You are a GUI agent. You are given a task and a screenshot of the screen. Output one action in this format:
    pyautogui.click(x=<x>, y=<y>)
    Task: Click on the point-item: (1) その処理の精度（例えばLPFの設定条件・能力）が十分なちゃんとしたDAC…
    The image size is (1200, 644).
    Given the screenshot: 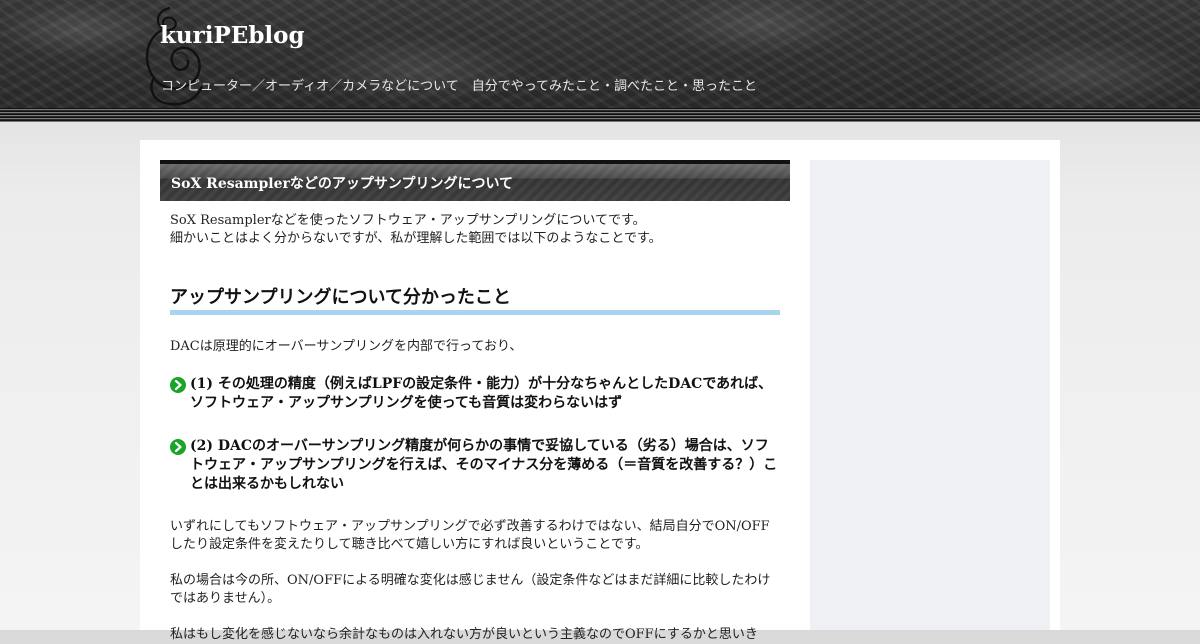 What is the action you would take?
    pyautogui.click(x=475, y=394)
    